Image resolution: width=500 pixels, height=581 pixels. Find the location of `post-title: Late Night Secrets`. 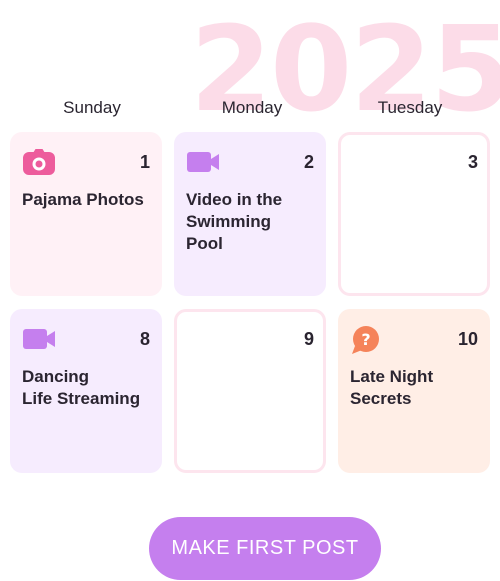

post-title: Late Night Secrets is located at coordinates (392, 387).